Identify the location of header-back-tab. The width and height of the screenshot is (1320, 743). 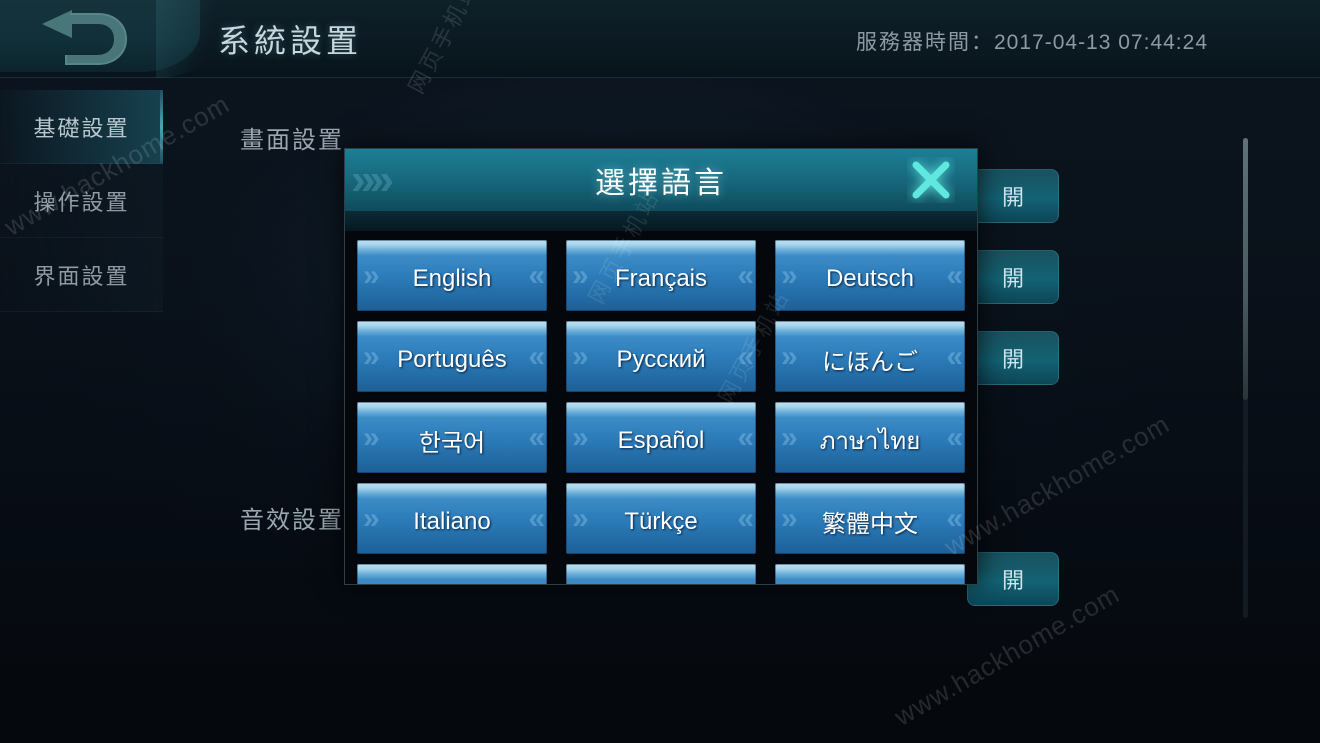
(113, 39).